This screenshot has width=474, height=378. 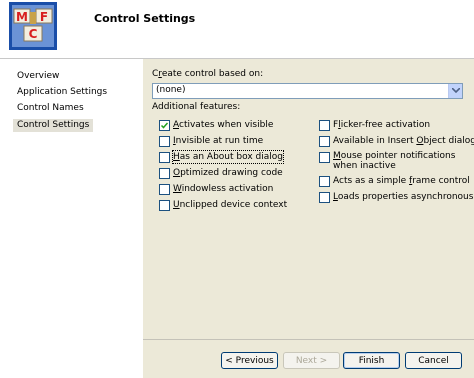 I want to click on svg-text: C, so click(x=33, y=34).